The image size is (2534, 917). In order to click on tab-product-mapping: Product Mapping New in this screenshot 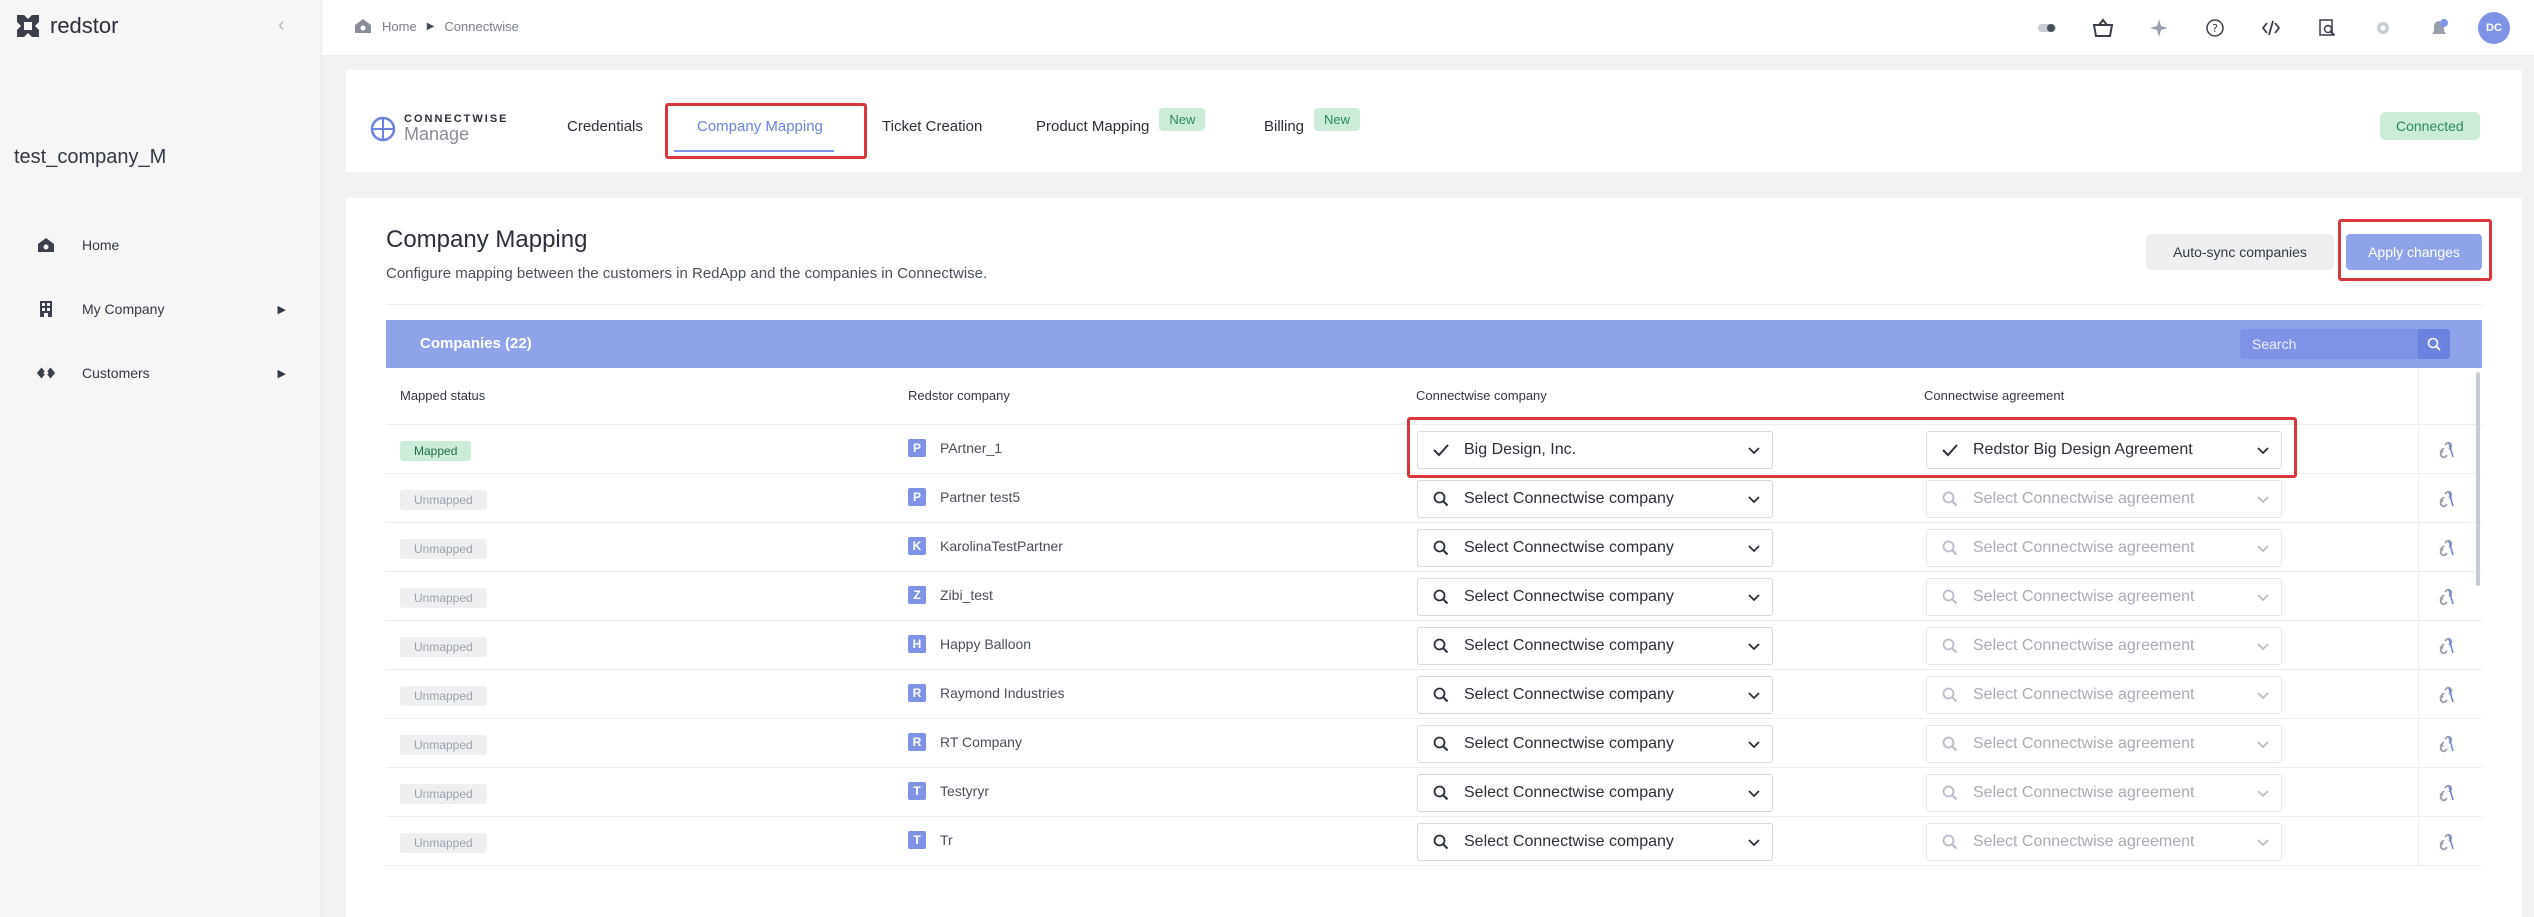, I will do `click(1121, 121)`.